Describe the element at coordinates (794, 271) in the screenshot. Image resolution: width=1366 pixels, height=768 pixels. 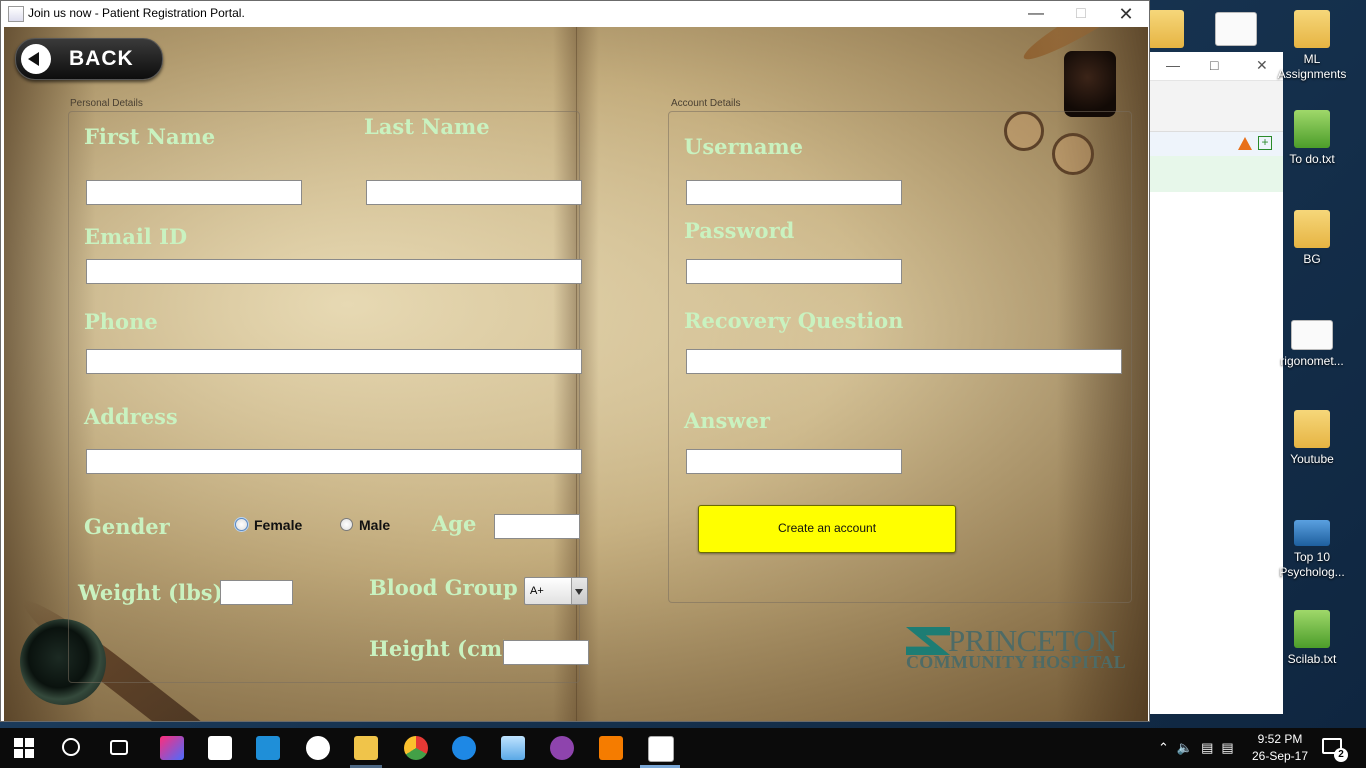
I see `password-input` at that location.